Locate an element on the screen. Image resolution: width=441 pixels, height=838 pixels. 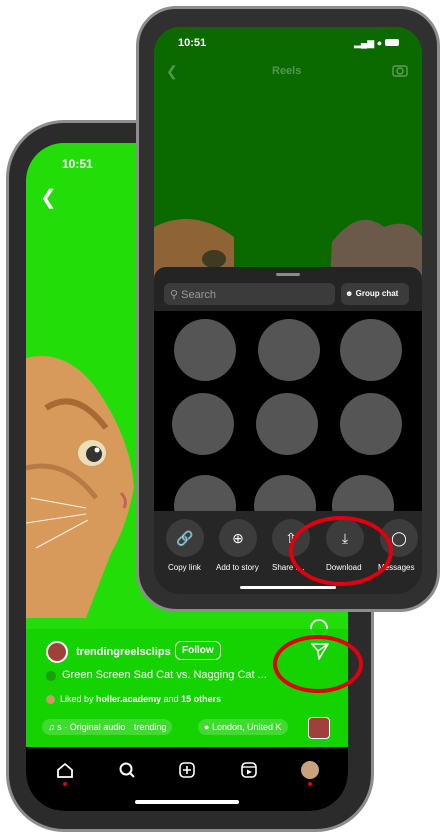
location-label: London, United K is located at coordinates (246, 727).